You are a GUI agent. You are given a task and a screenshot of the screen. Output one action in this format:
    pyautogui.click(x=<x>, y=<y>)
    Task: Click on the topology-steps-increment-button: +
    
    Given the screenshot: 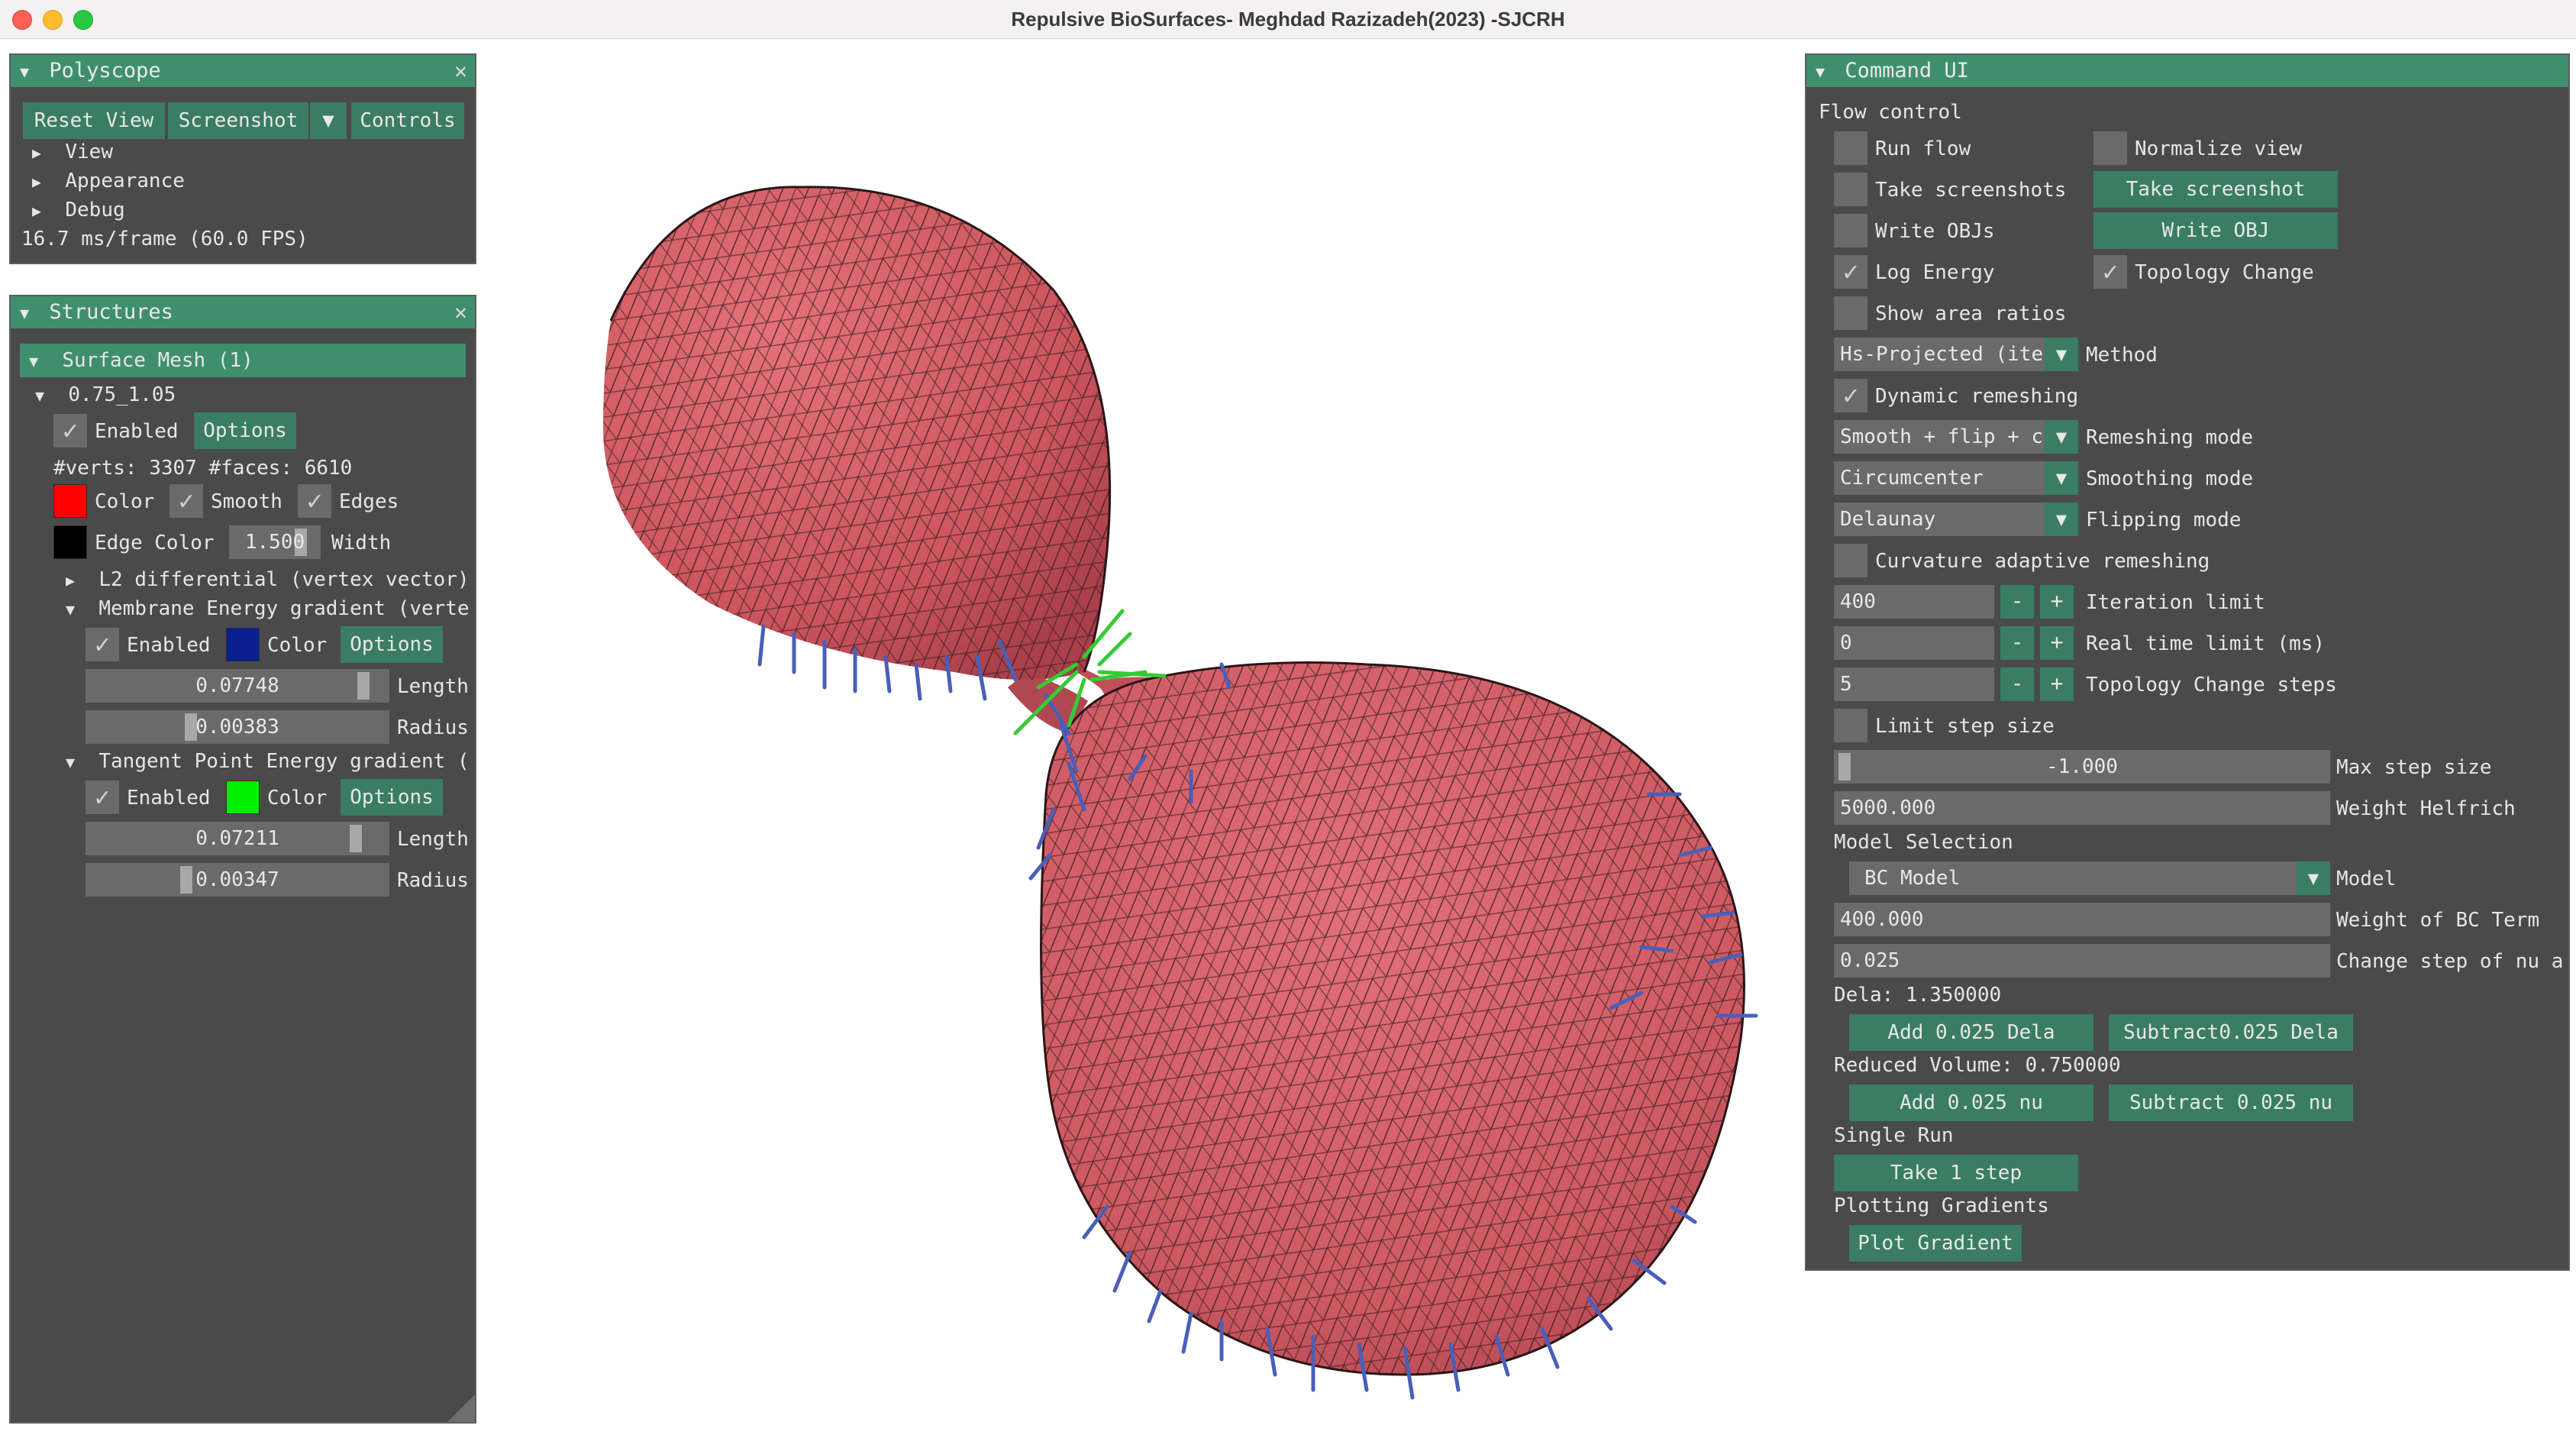 What is the action you would take?
    pyautogui.click(x=2057, y=684)
    